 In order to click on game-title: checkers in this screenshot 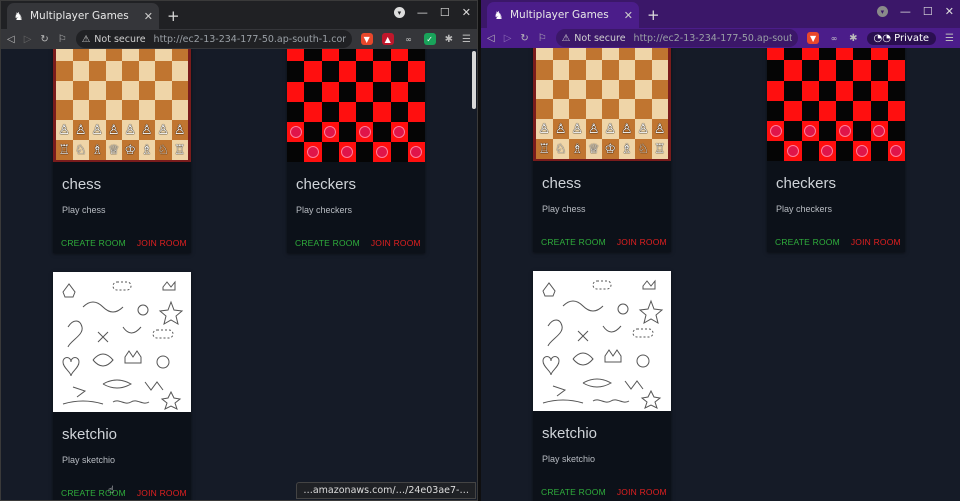, I will do `click(806, 183)`.